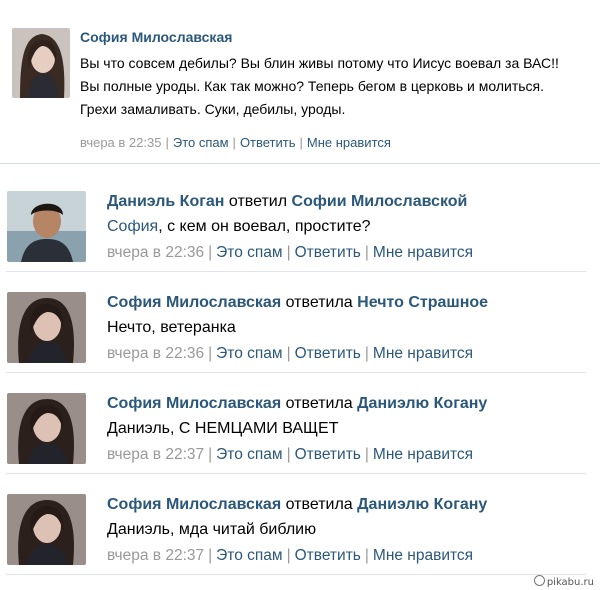 This screenshot has height=590, width=600. I want to click on reply-text: Нечто, ветеранка, so click(171, 328).